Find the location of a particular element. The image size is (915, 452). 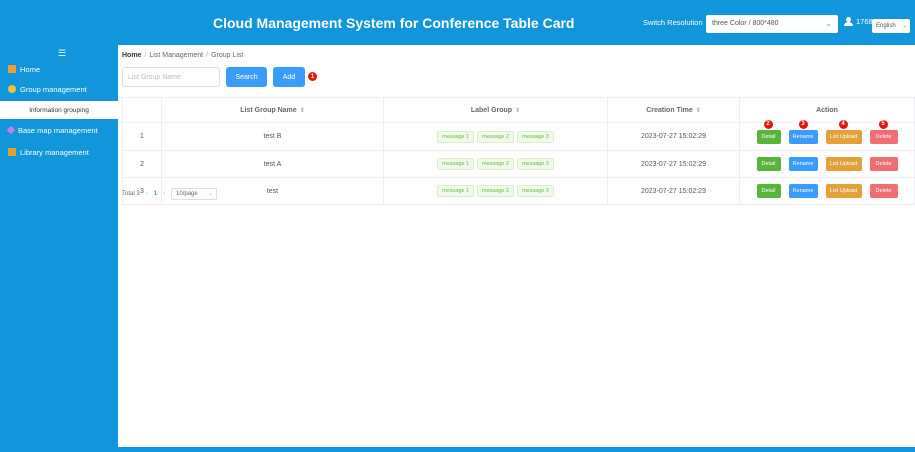

row-index: 2 is located at coordinates (142, 164).